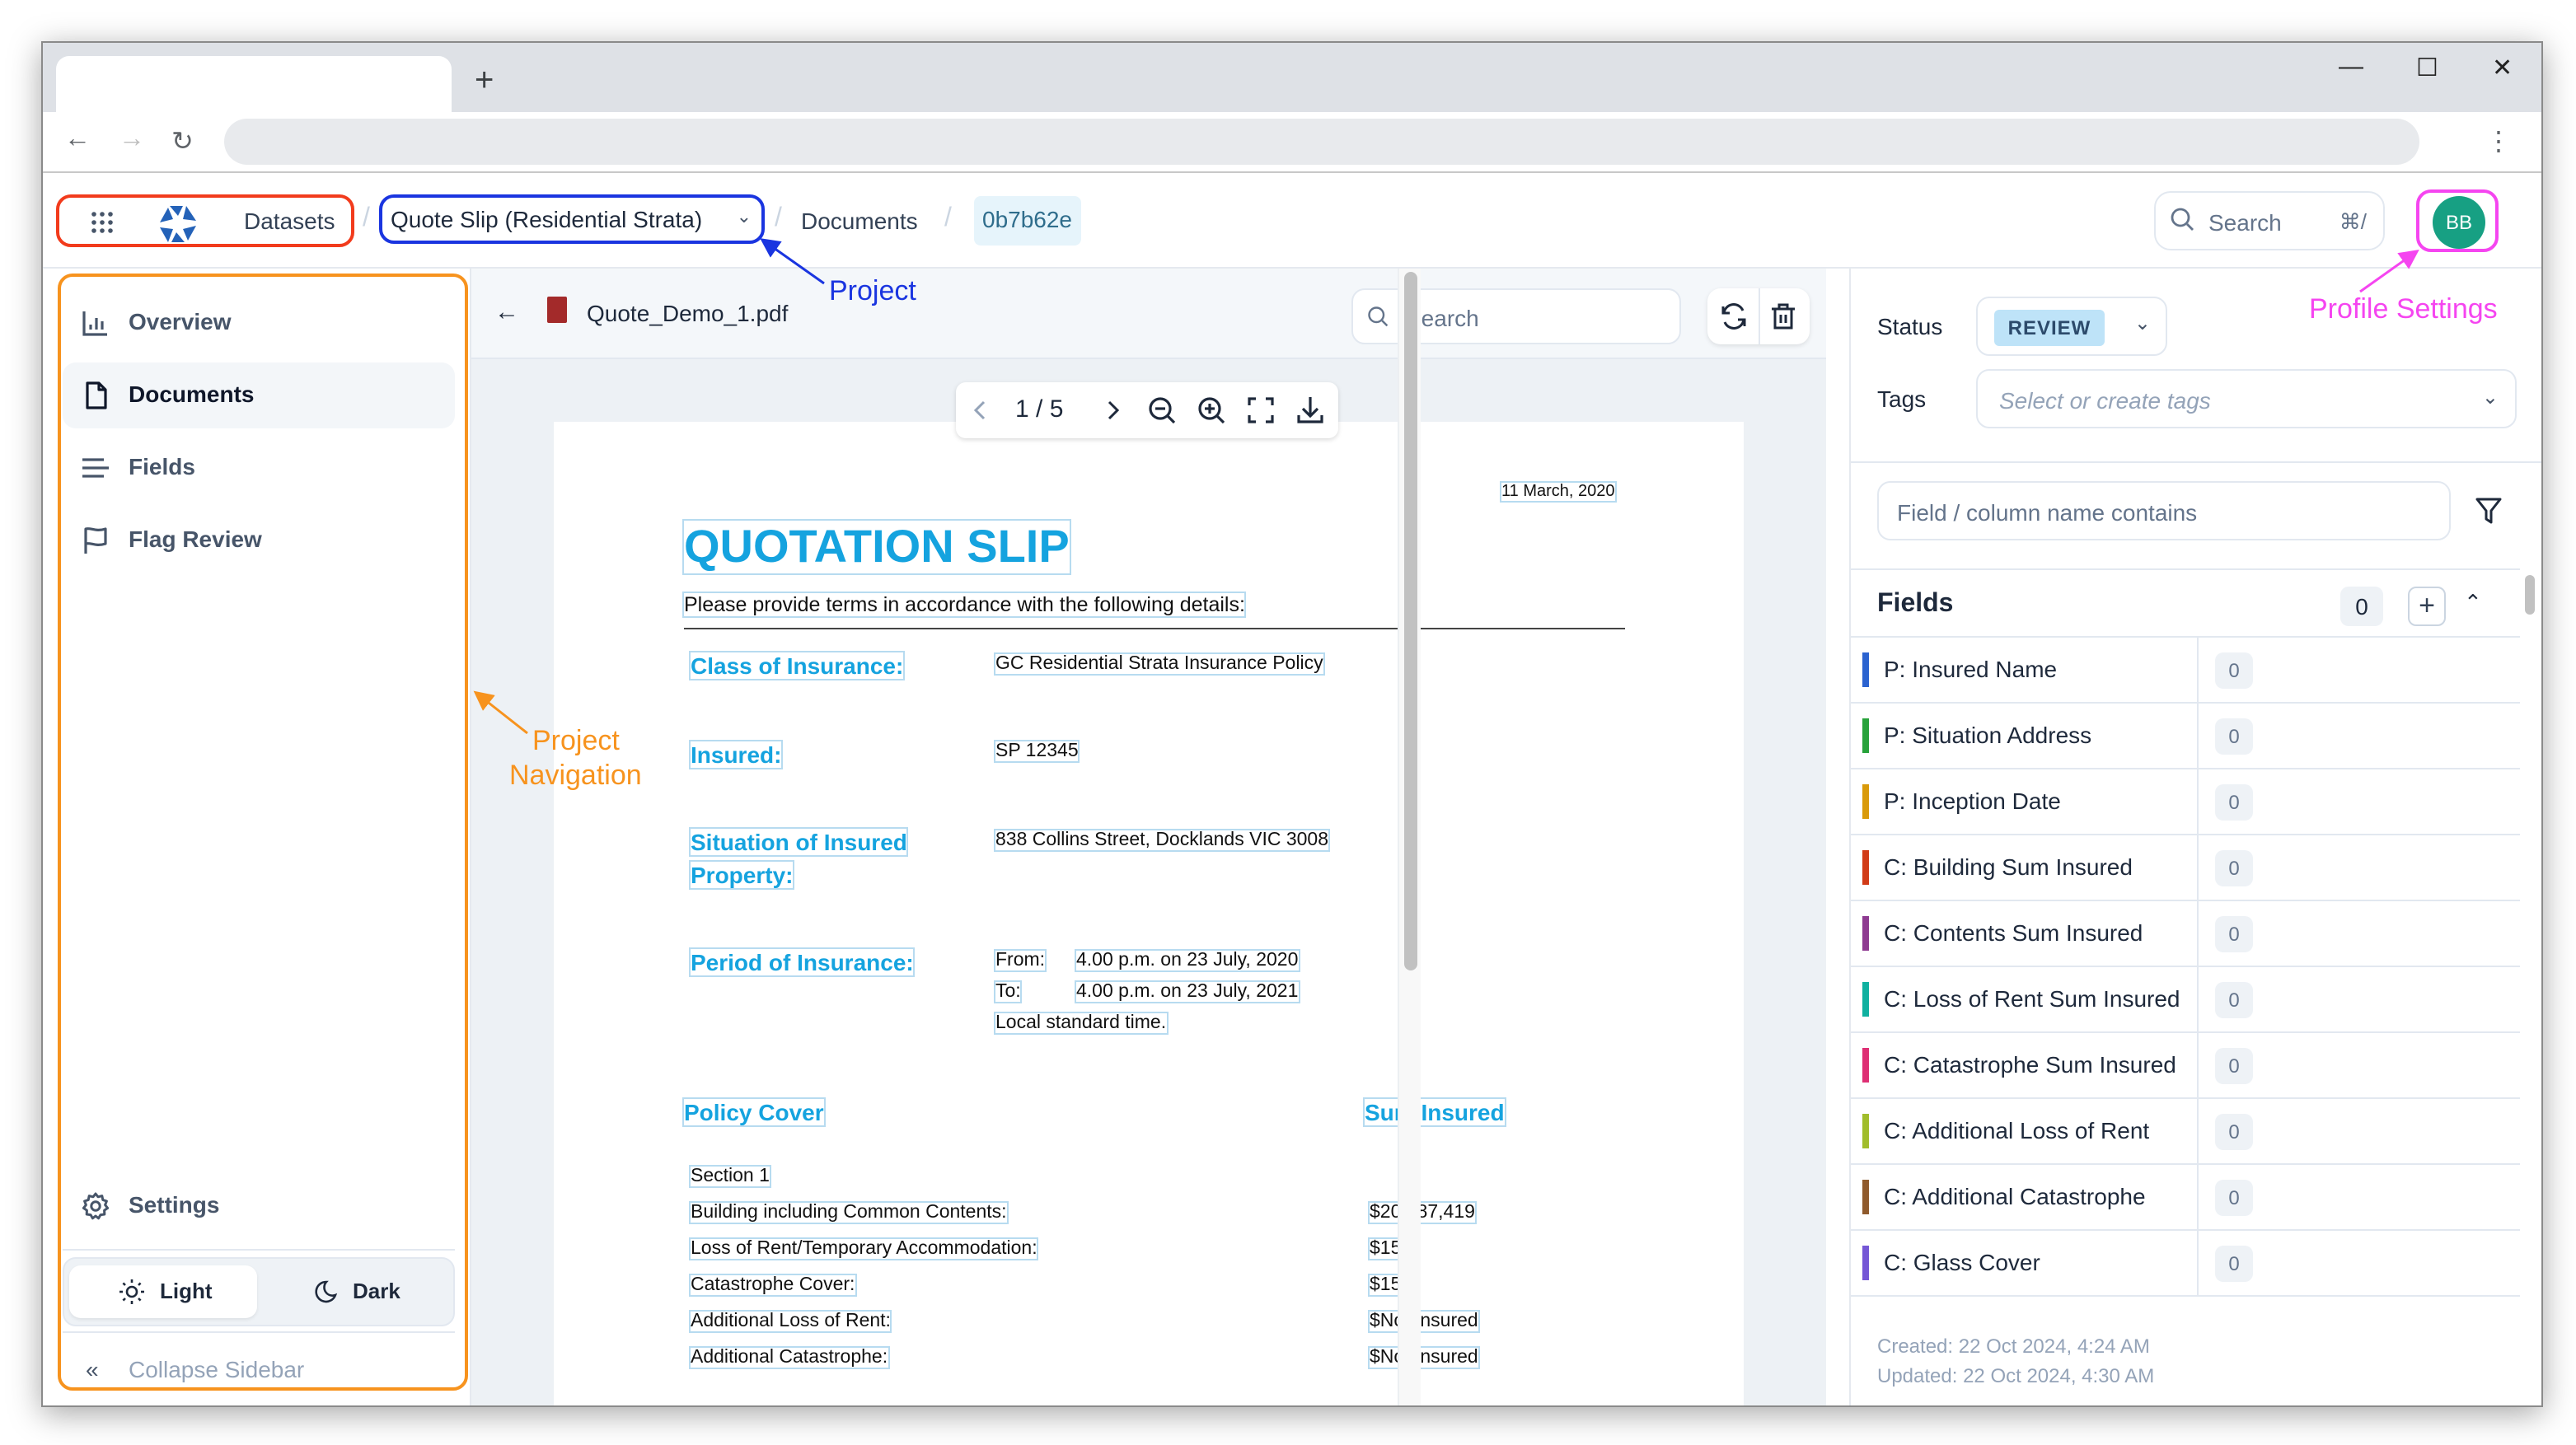 This screenshot has width=2576, height=1445. Describe the element at coordinates (1434, 1112) in the screenshot. I see `pdf-sum-insured-header: Sum Insured` at that location.